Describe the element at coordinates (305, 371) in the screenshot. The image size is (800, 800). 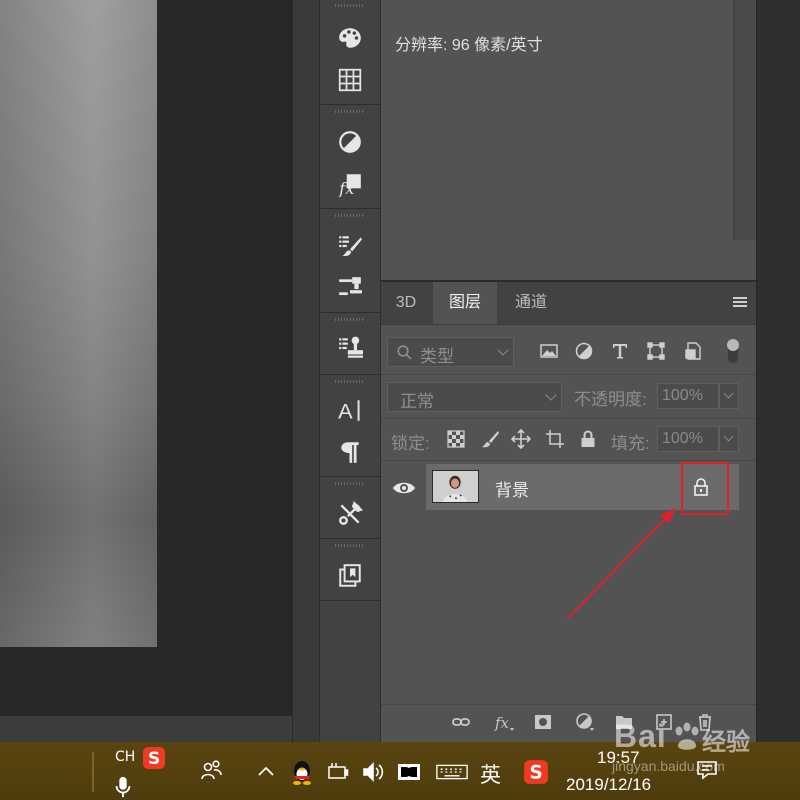
I see `canvas-vertical-scrollbar` at that location.